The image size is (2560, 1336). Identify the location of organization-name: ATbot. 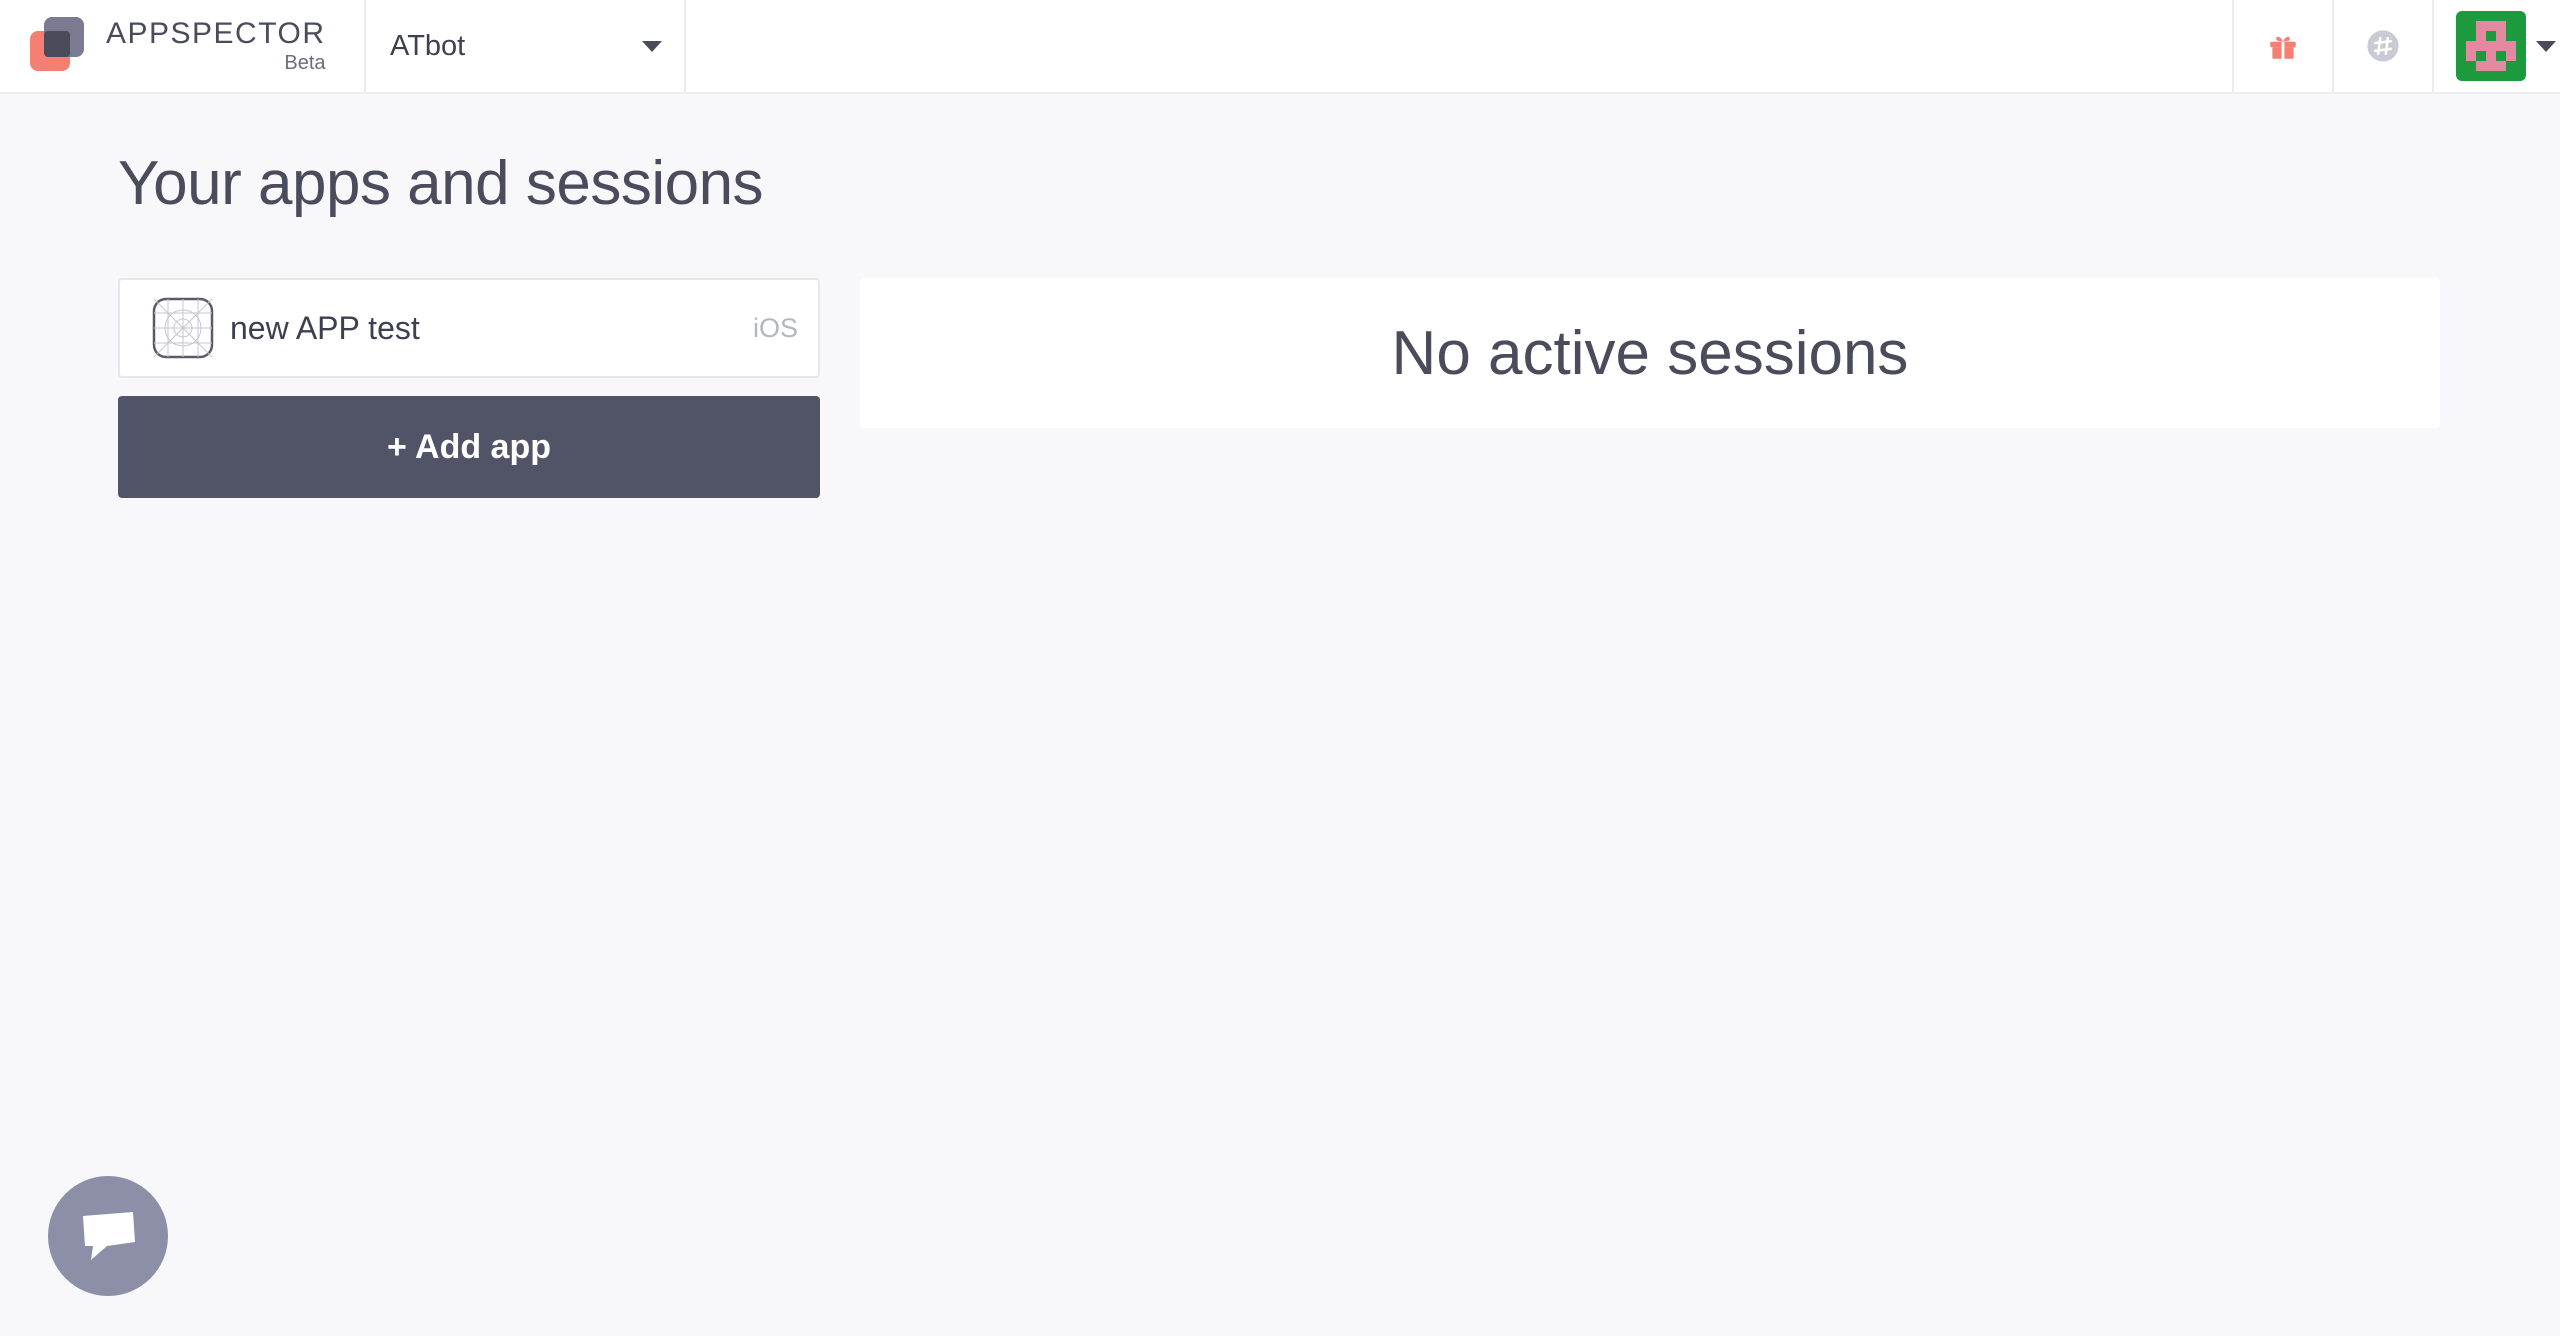
(428, 45).